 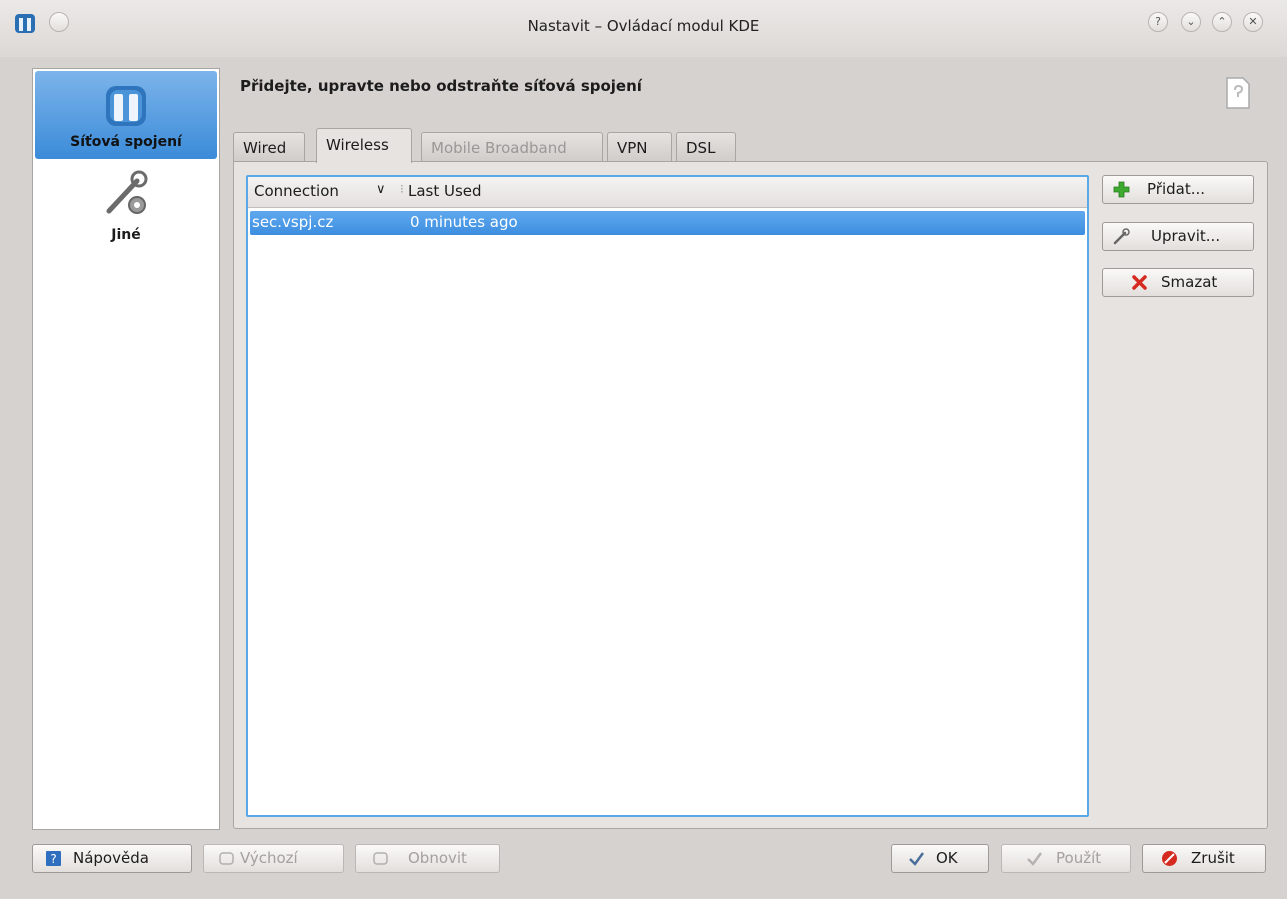 What do you see at coordinates (499, 148) in the screenshot?
I see `tab-label: Mobile Broadband` at bounding box center [499, 148].